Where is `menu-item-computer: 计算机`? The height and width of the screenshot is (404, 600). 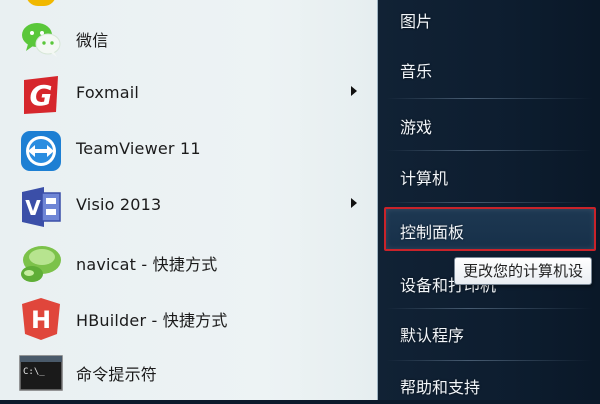
menu-item-computer: 计算机 is located at coordinates (489, 175).